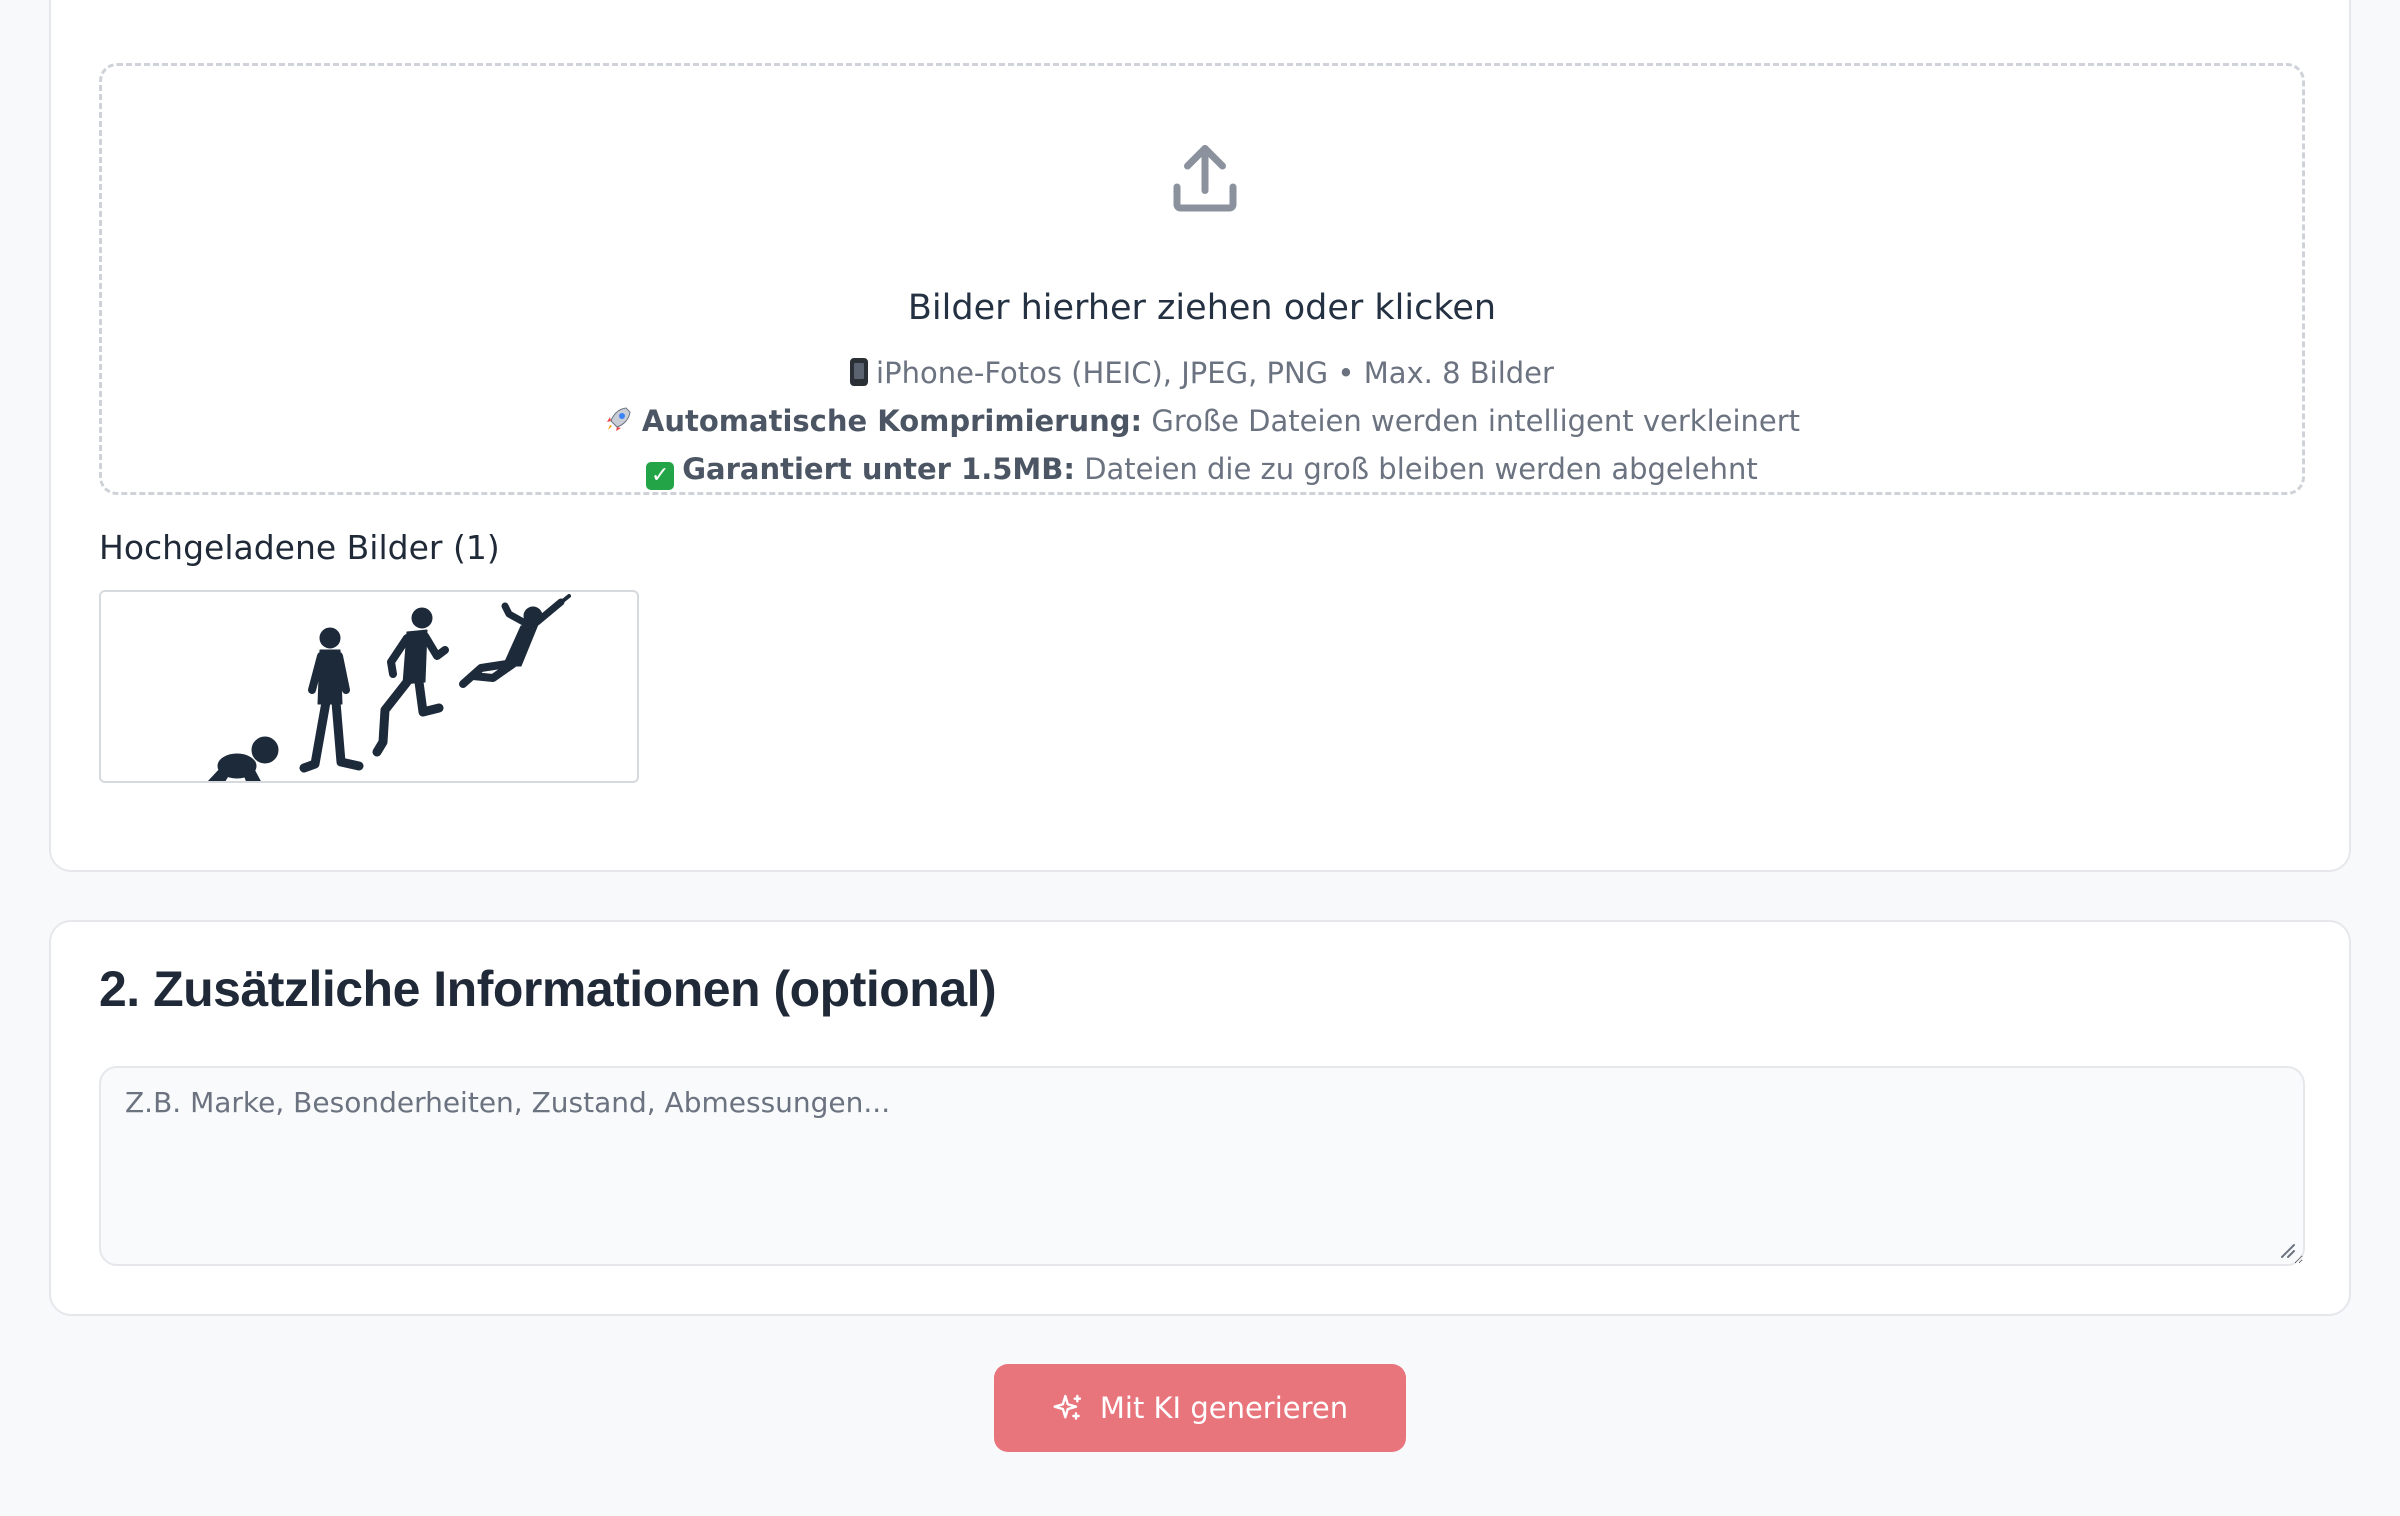  I want to click on mobile-phone-emoji-icon, so click(859, 372).